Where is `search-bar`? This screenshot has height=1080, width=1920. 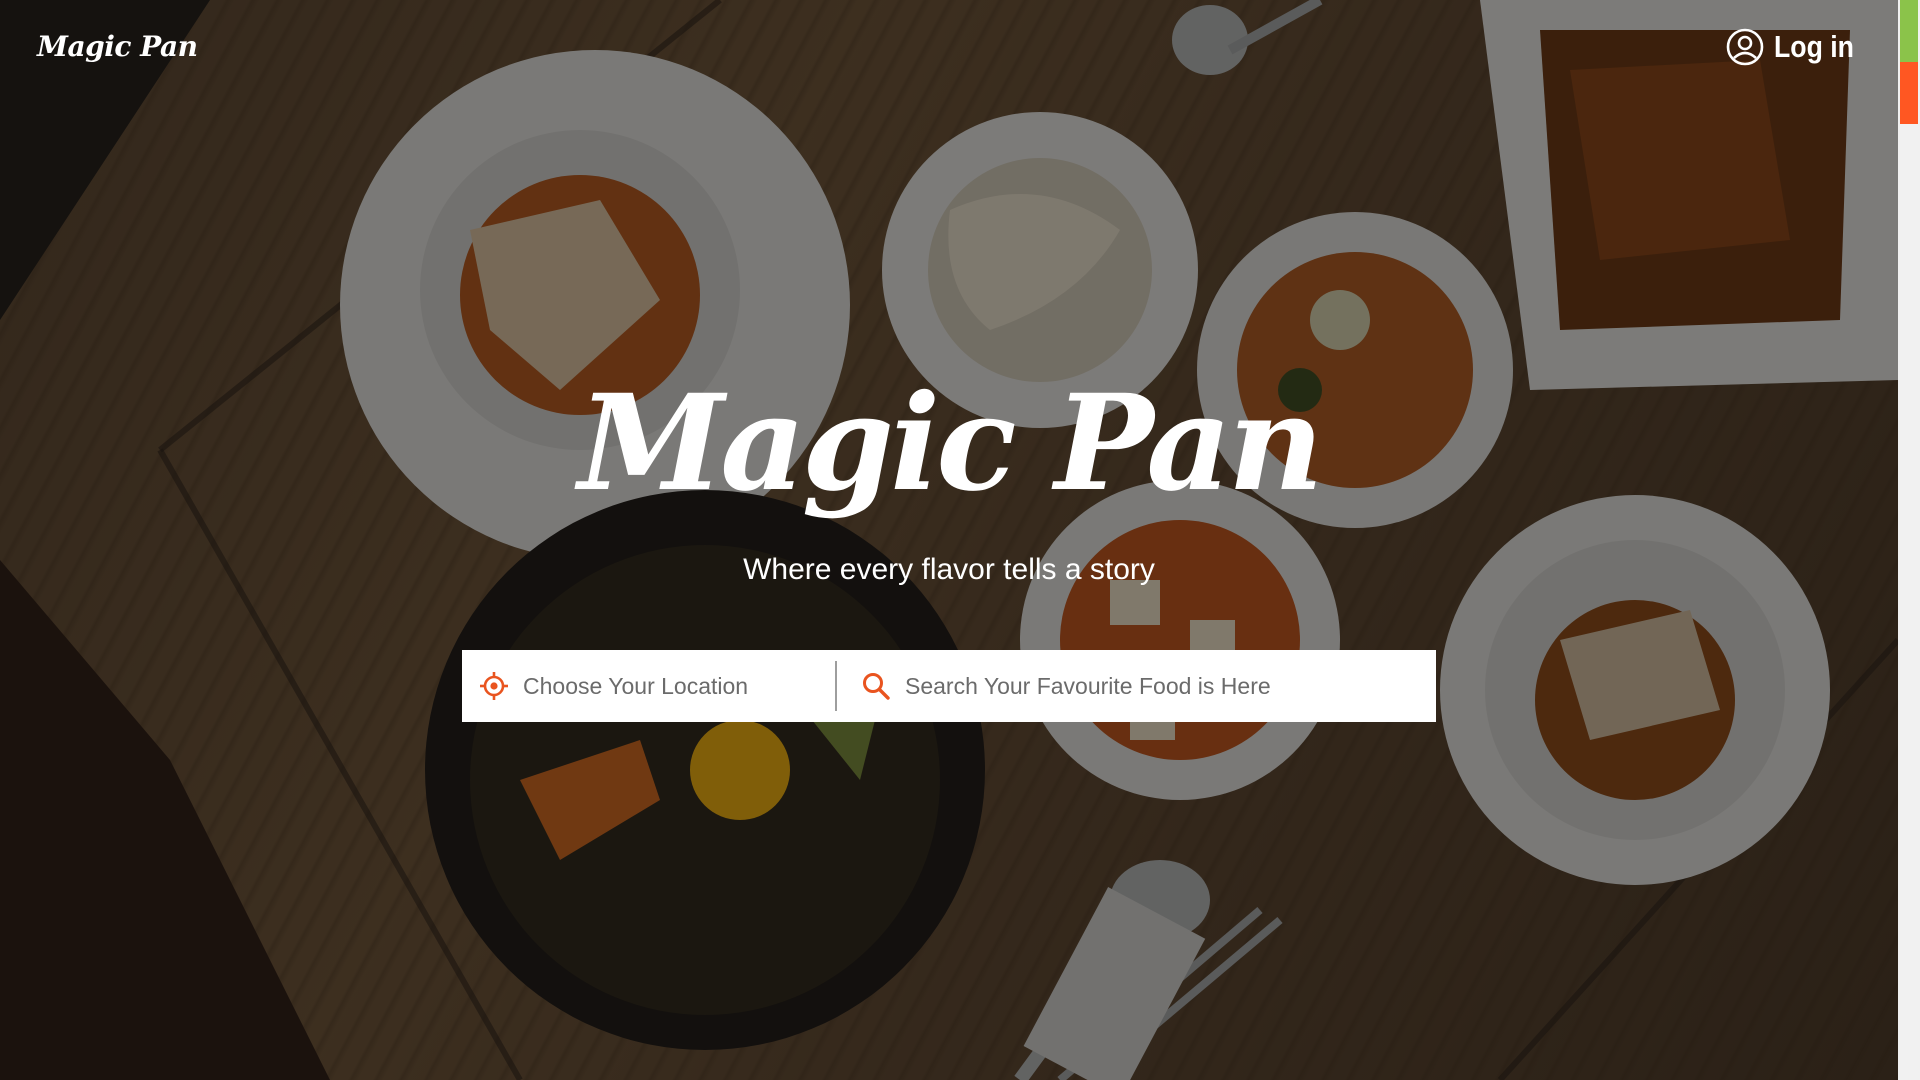
search-bar is located at coordinates (949, 686).